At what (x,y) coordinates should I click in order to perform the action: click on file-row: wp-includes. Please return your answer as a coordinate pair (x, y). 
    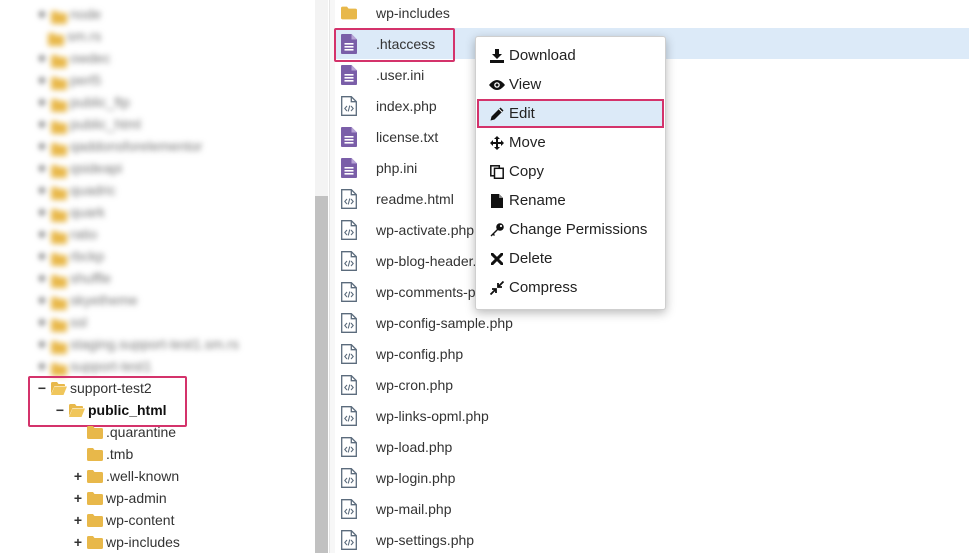
    Looking at the image, I should click on (652, 14).